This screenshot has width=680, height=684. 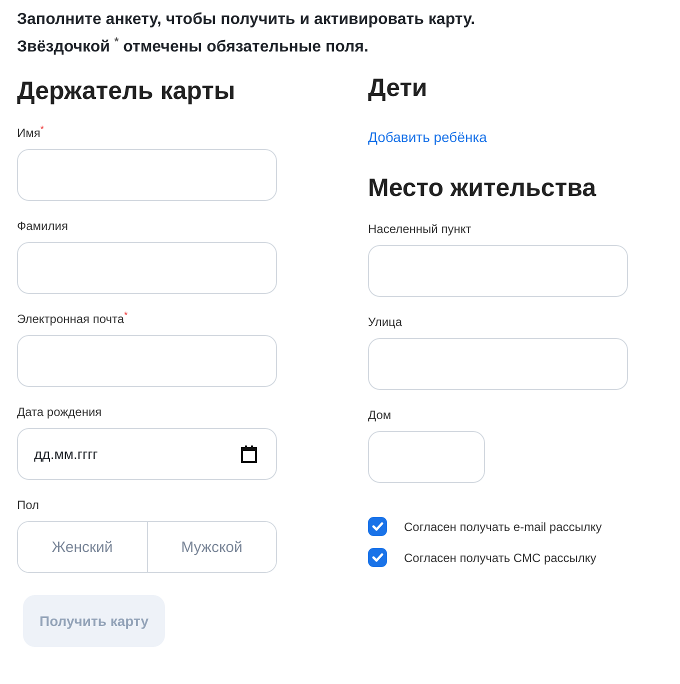 I want to click on field-label: Населенный пункт, so click(x=420, y=229).